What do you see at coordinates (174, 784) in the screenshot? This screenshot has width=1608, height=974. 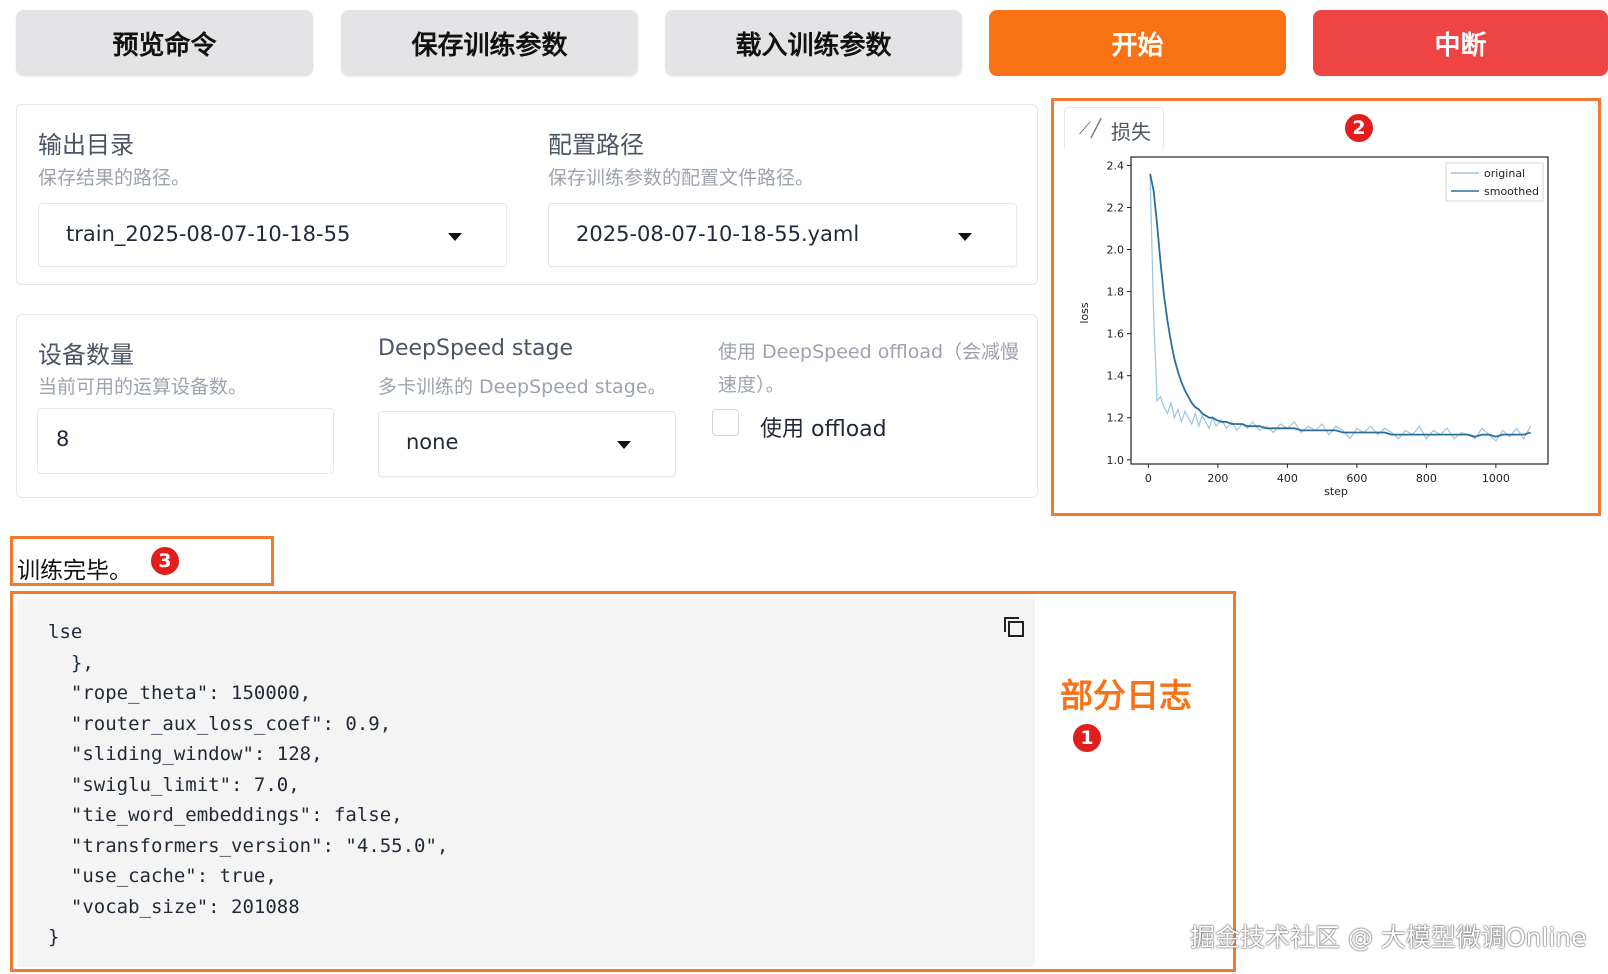 I see `log-line: "swiglu_limit": 7.0,` at bounding box center [174, 784].